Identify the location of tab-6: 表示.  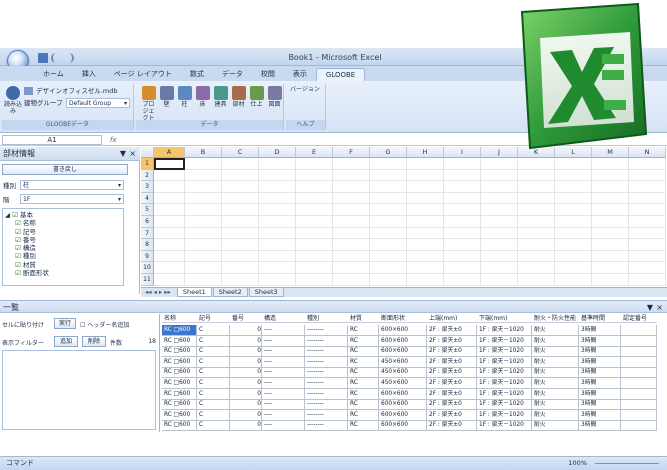
(300, 74).